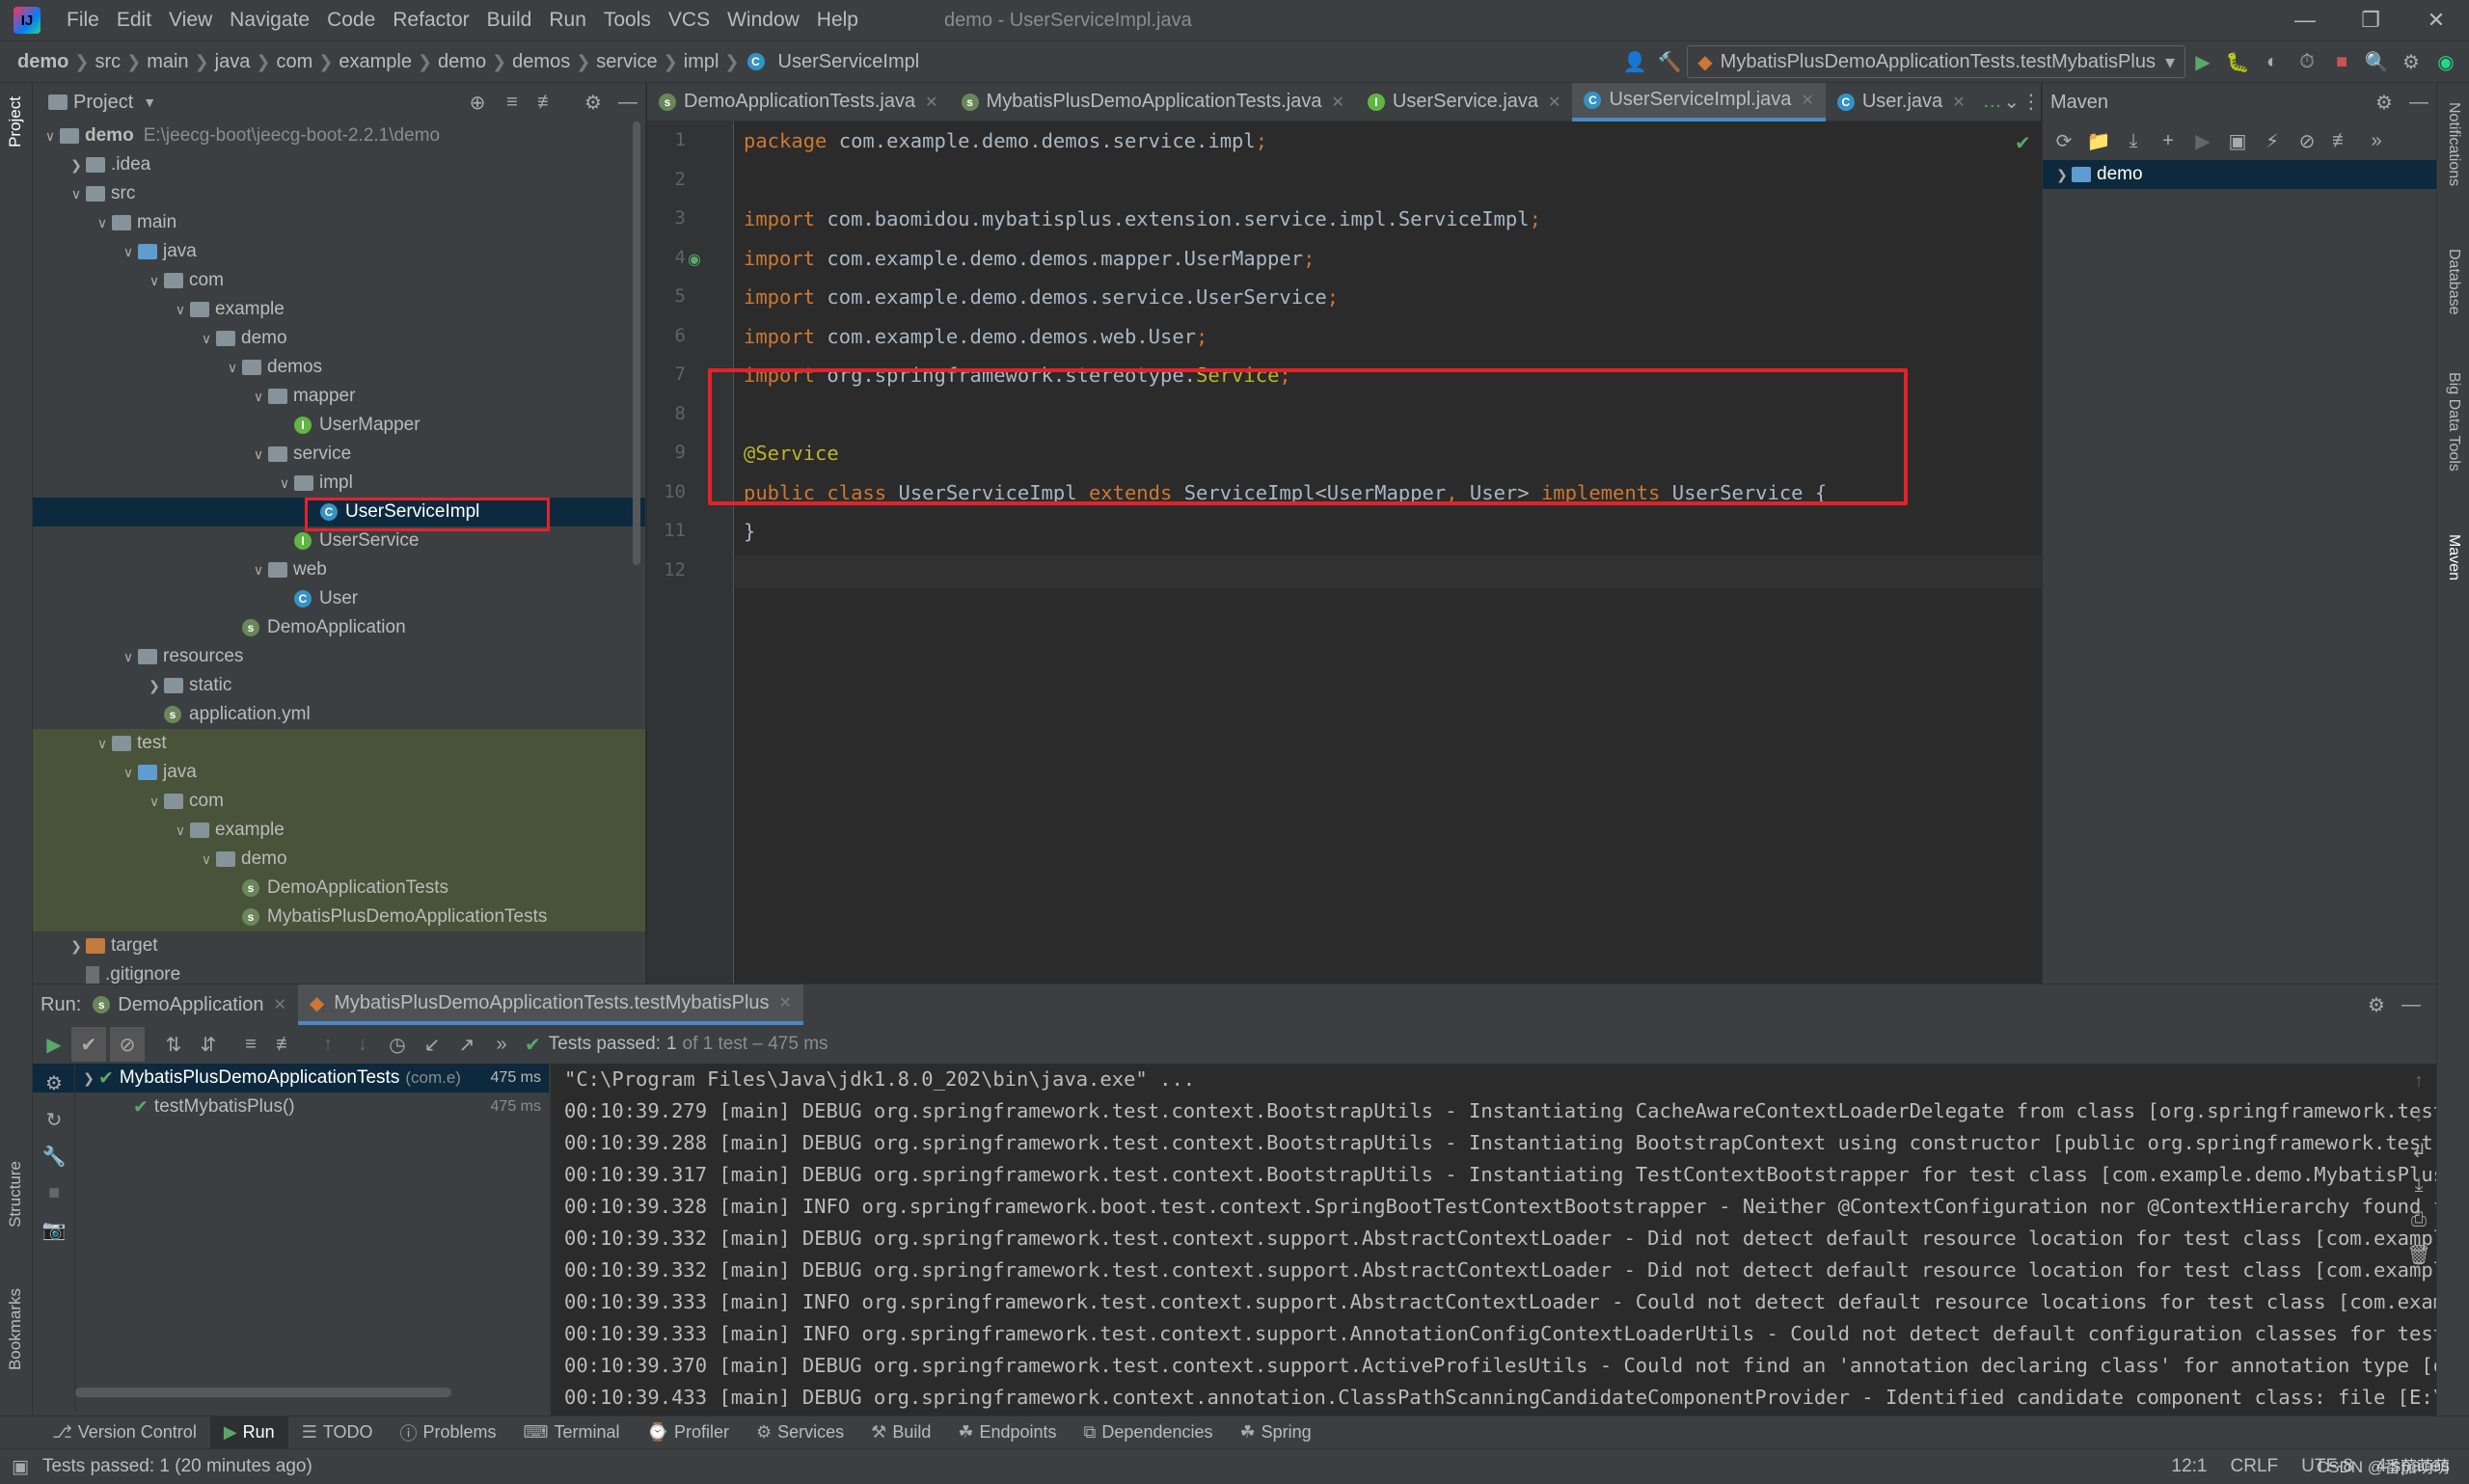 Image resolution: width=2469 pixels, height=1484 pixels. Describe the element at coordinates (339, 367) in the screenshot. I see `tree-item: ∨ demos` at that location.